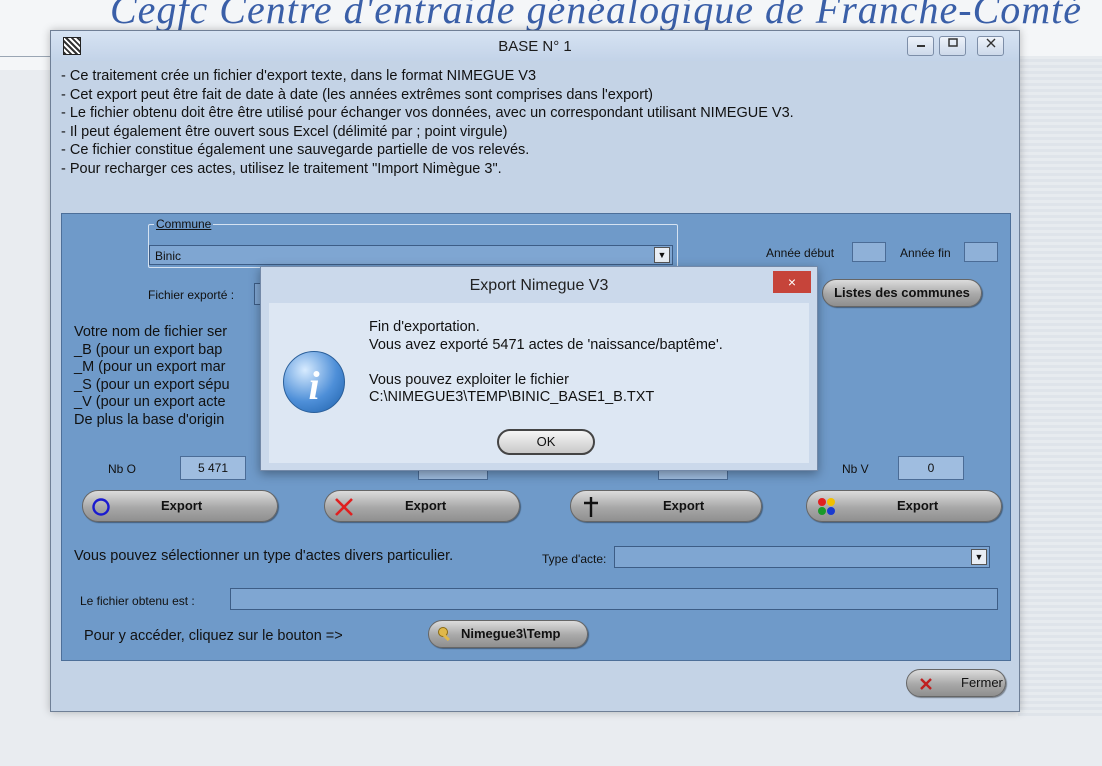 Image resolution: width=1102 pixels, height=766 pixels. I want to click on circle-icon, so click(101, 507).